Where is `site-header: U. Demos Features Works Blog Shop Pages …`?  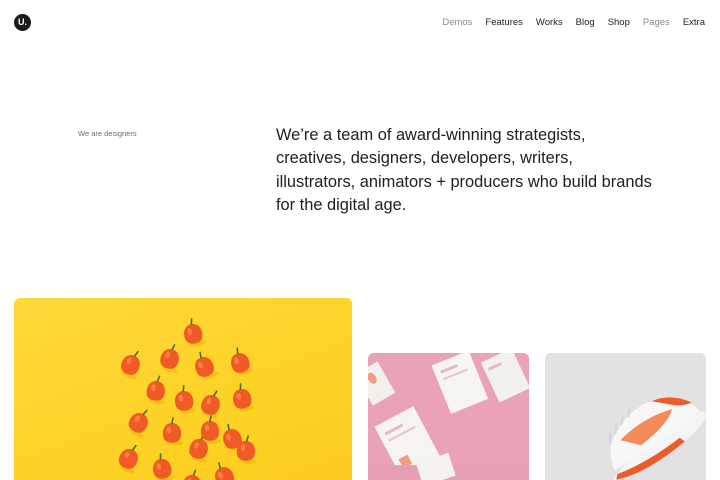
site-header: U. Demos Features Works Blog Shop Pages … is located at coordinates (360, 23).